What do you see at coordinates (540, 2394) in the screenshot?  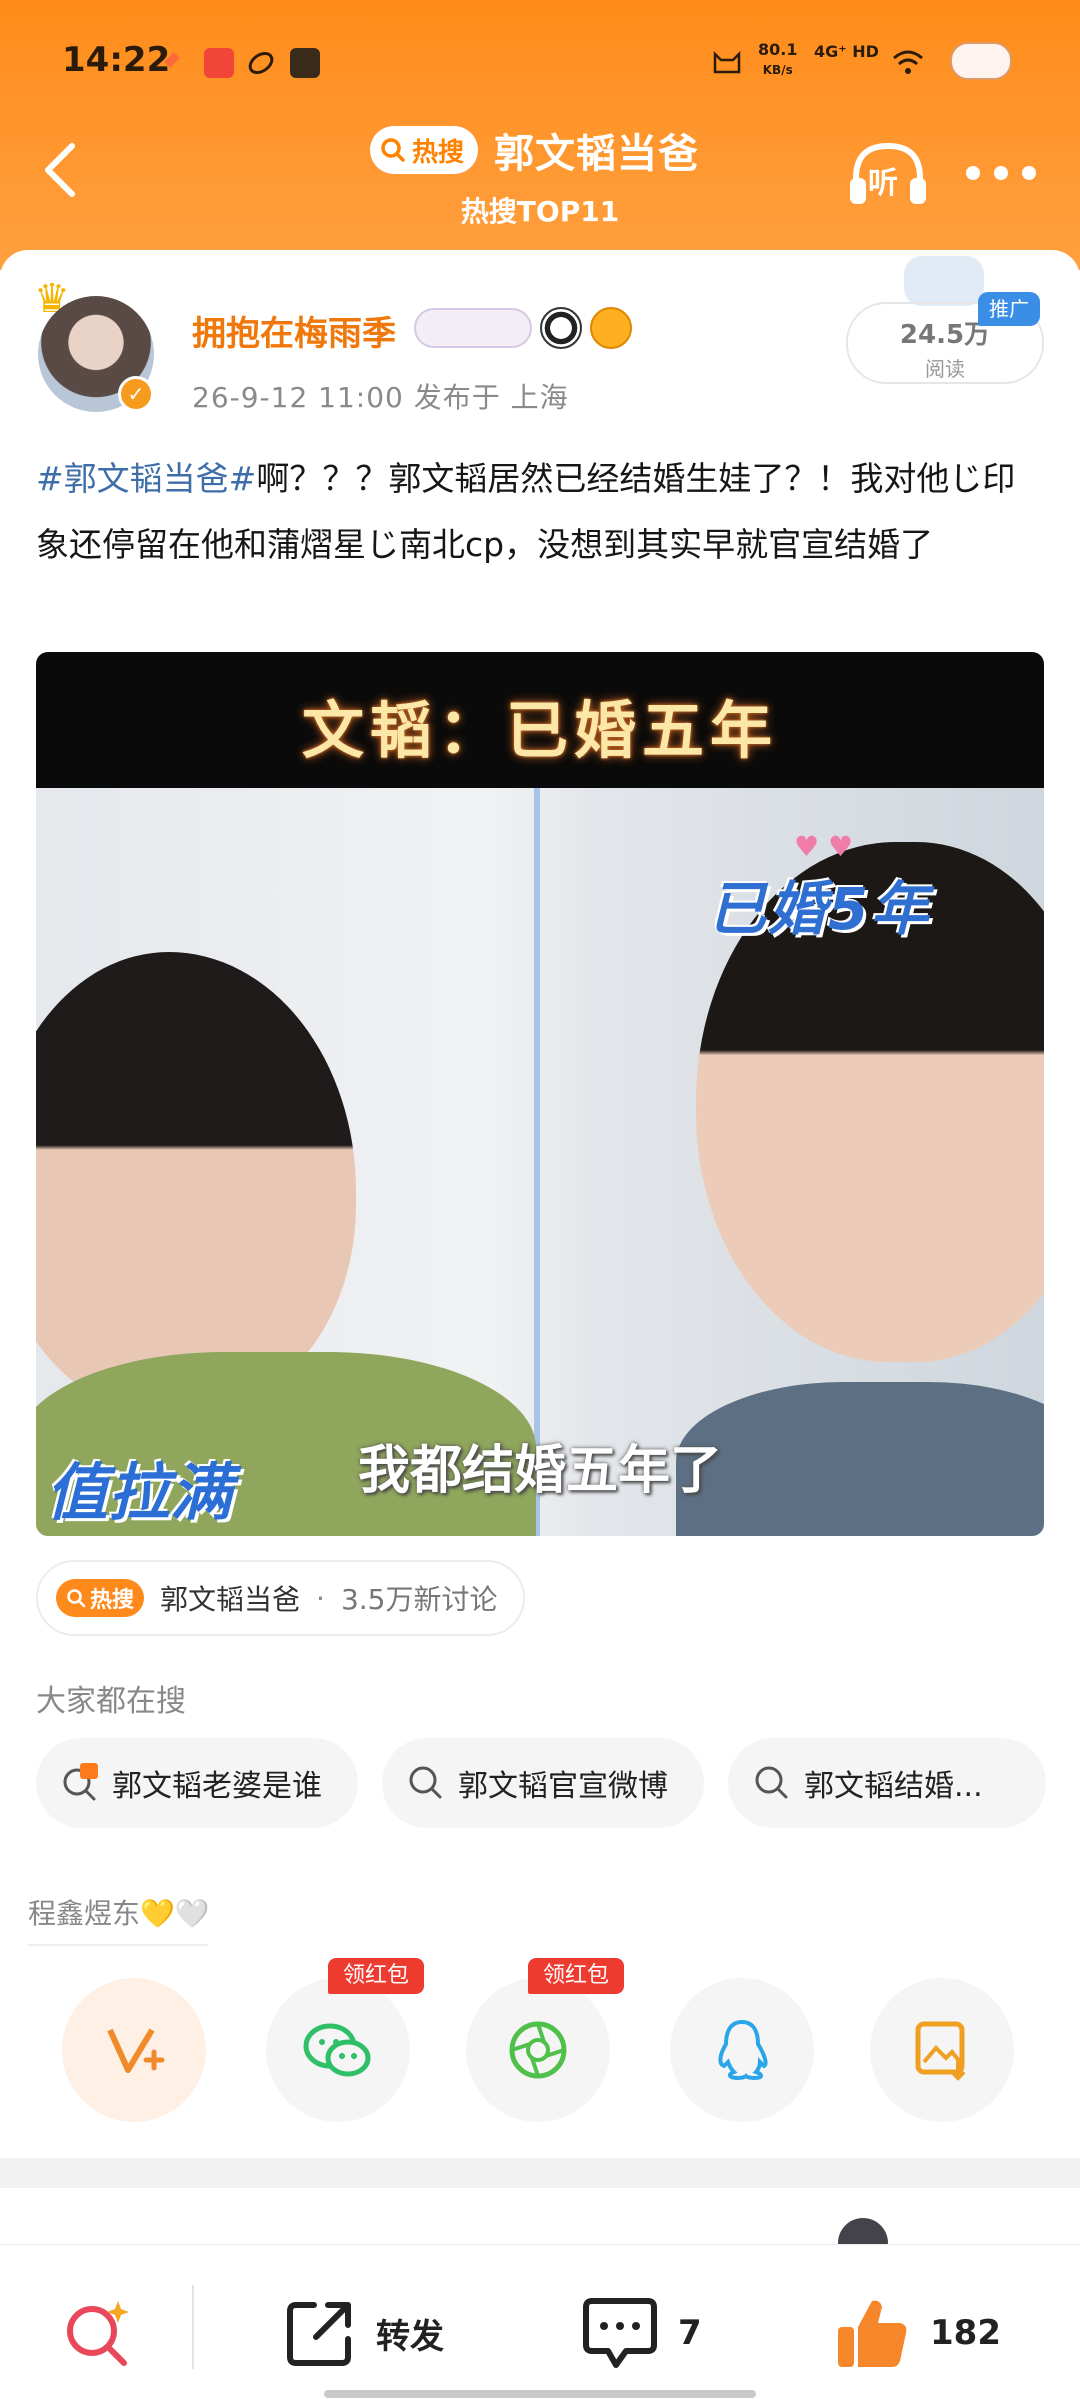 I see `home-indicator` at bounding box center [540, 2394].